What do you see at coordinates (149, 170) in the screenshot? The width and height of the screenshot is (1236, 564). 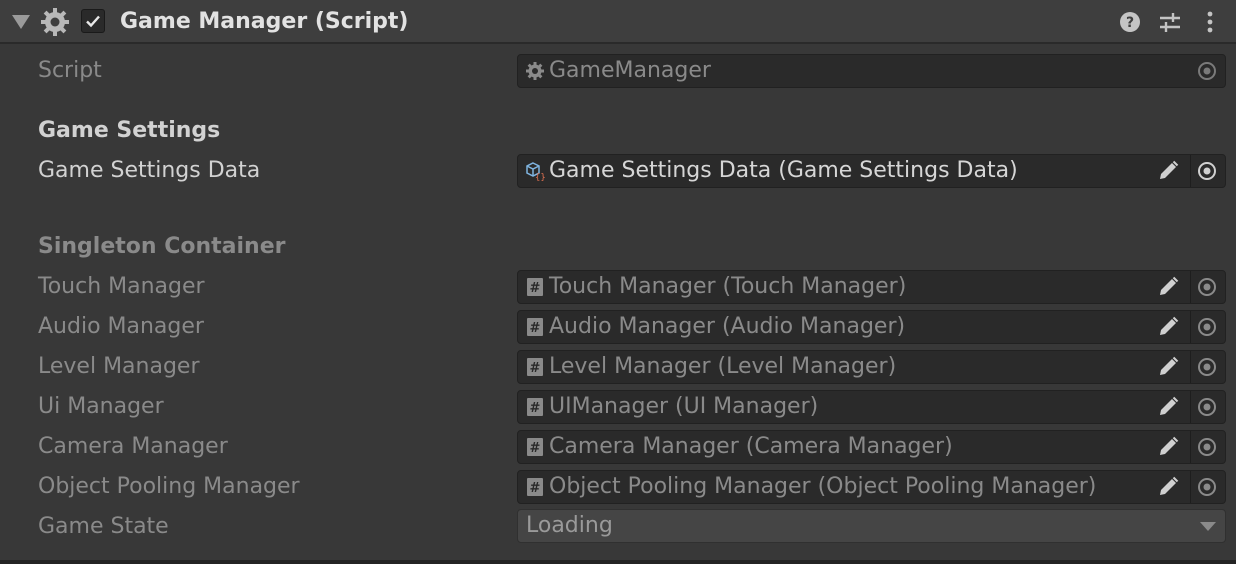 I see `game-settings-data-label: Game Settings Data` at bounding box center [149, 170].